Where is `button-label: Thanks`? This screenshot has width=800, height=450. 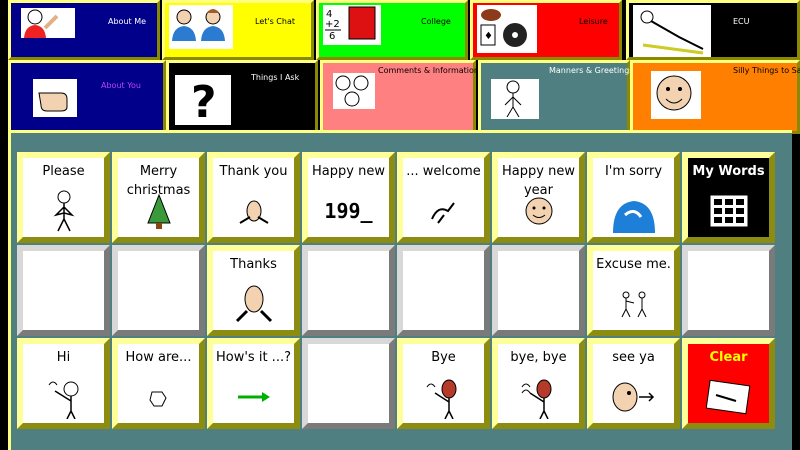
button-label: Thanks is located at coordinates (253, 264).